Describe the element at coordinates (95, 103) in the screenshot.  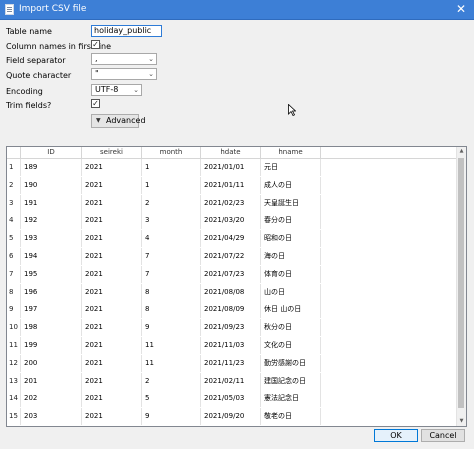
I see `trim-fields-checkbox: ✓` at that location.